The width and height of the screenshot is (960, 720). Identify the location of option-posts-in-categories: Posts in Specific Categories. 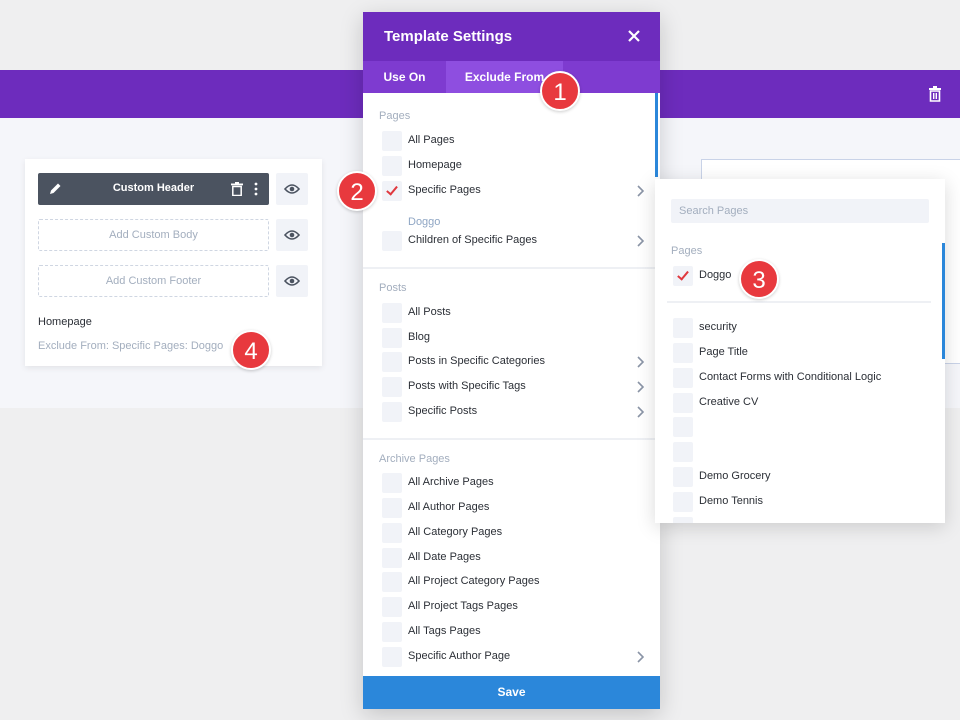
(513, 362).